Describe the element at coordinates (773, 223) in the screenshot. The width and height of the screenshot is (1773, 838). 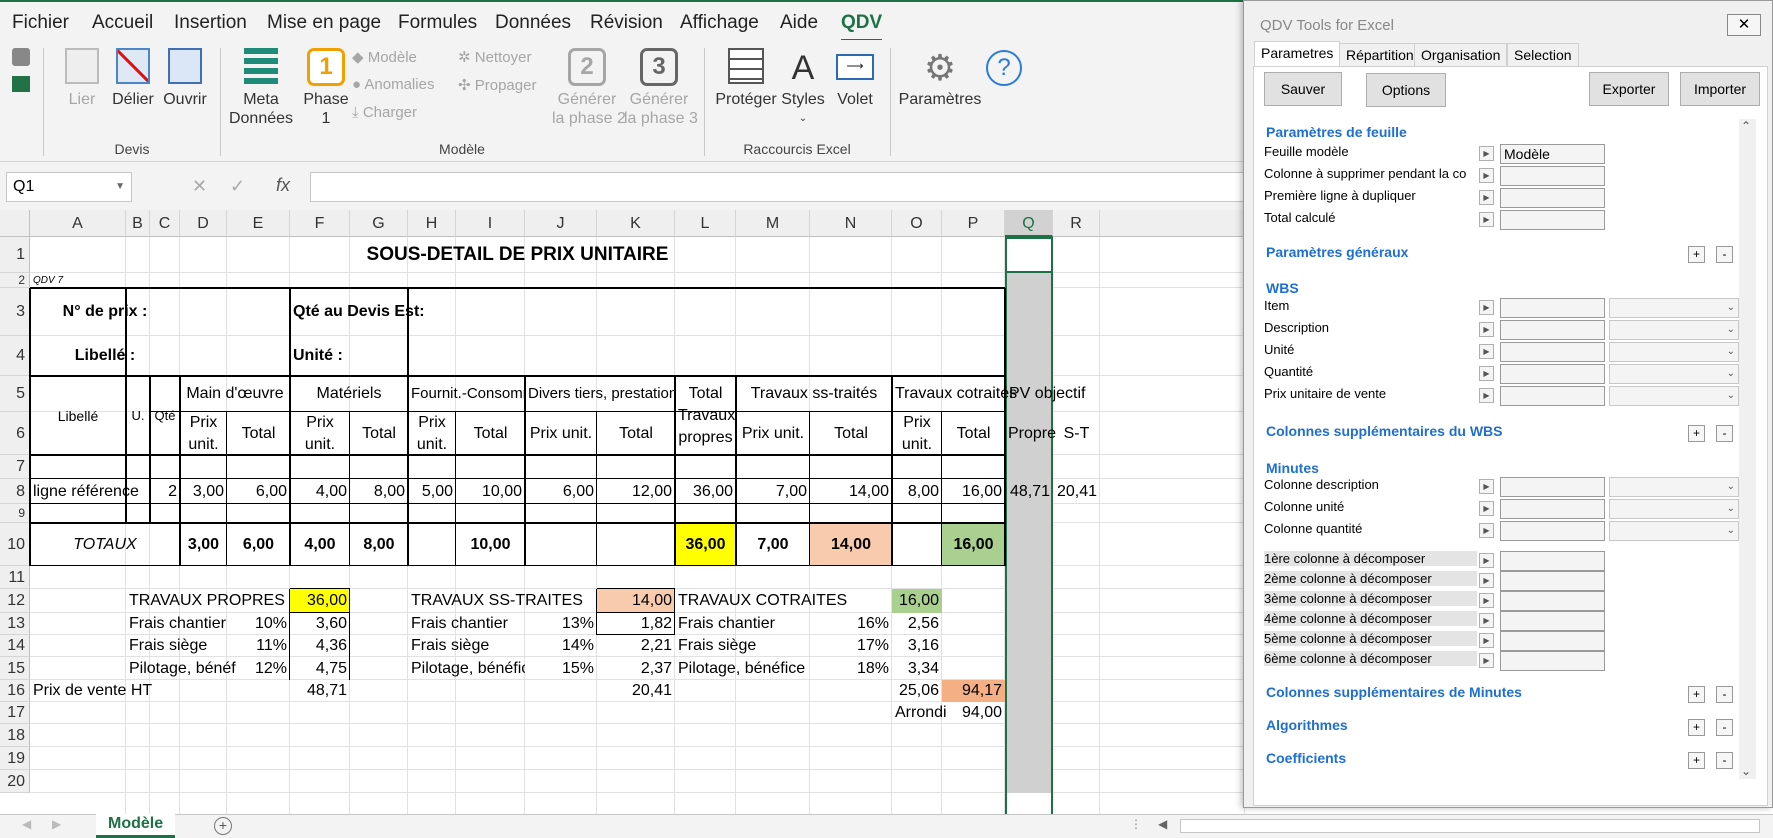
I see `column-header: M` at that location.